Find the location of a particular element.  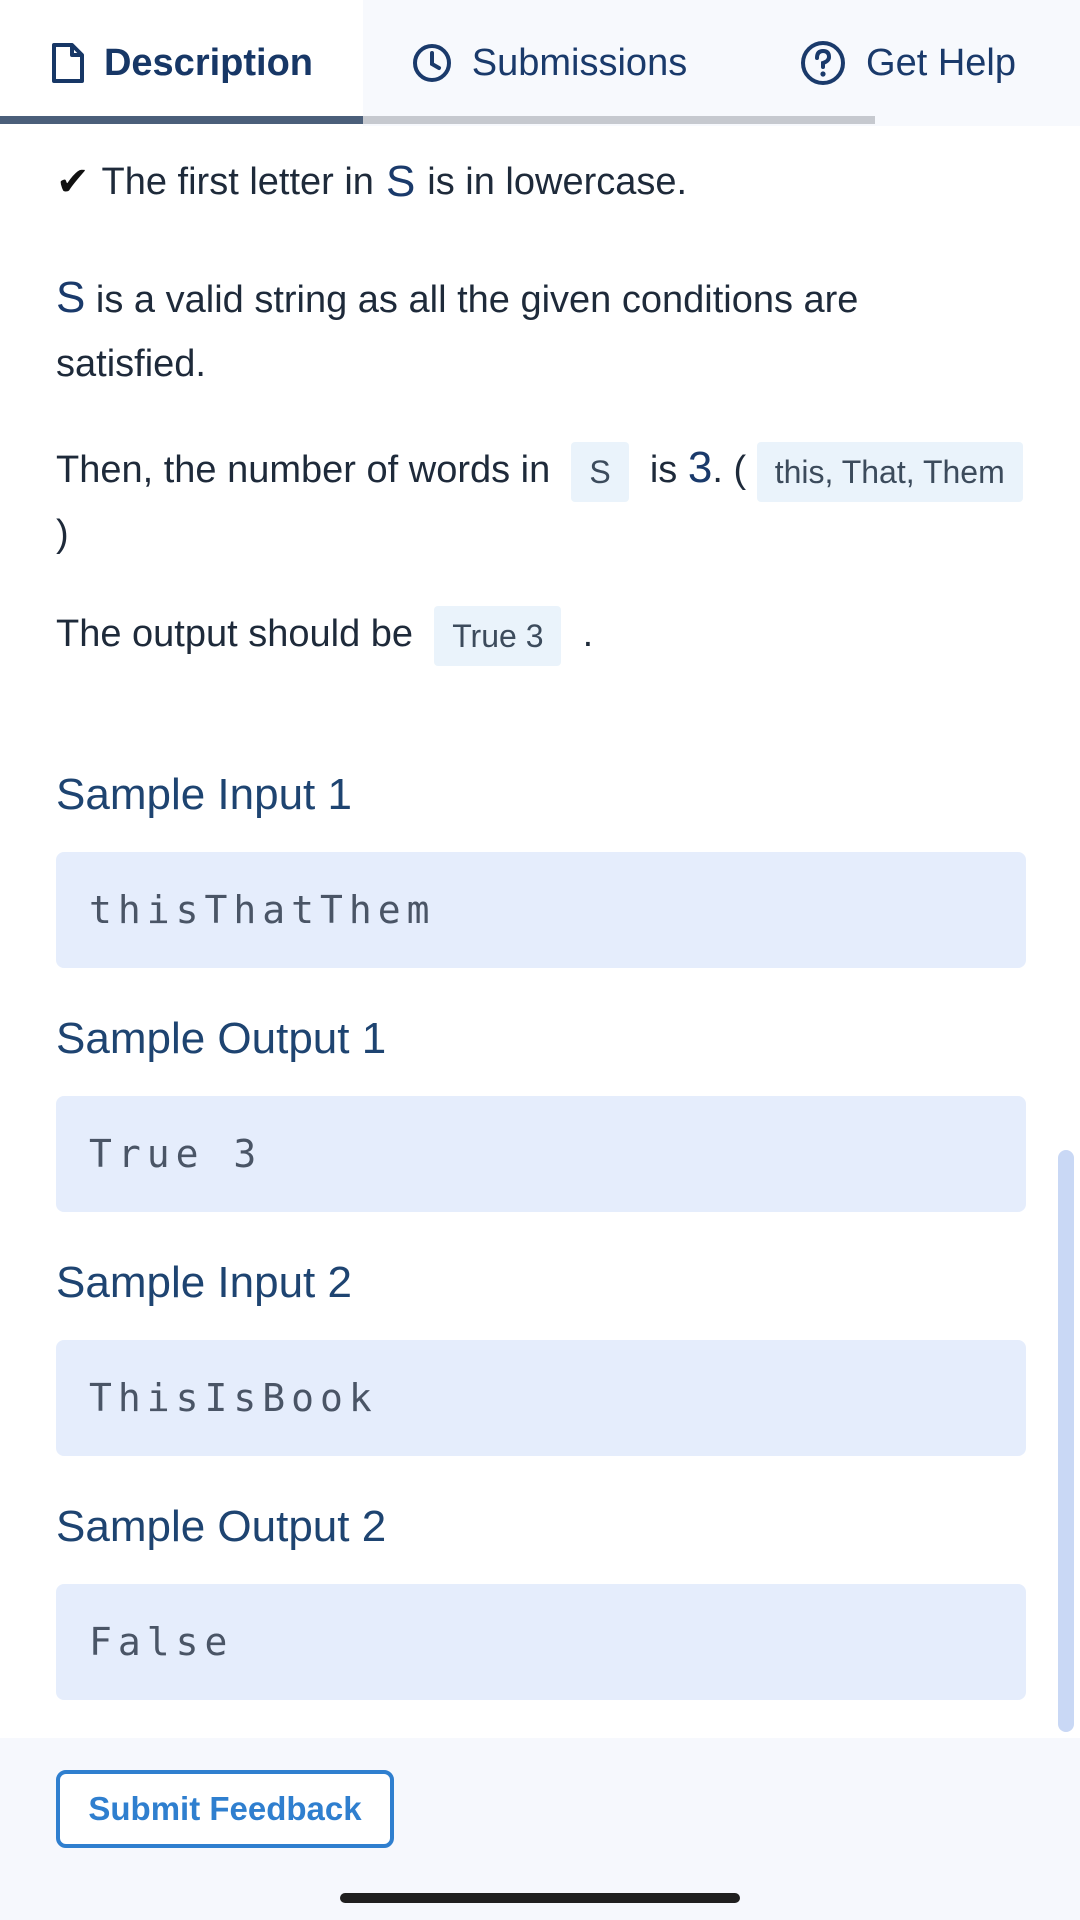

word-count-close: ) is located at coordinates (62, 534).